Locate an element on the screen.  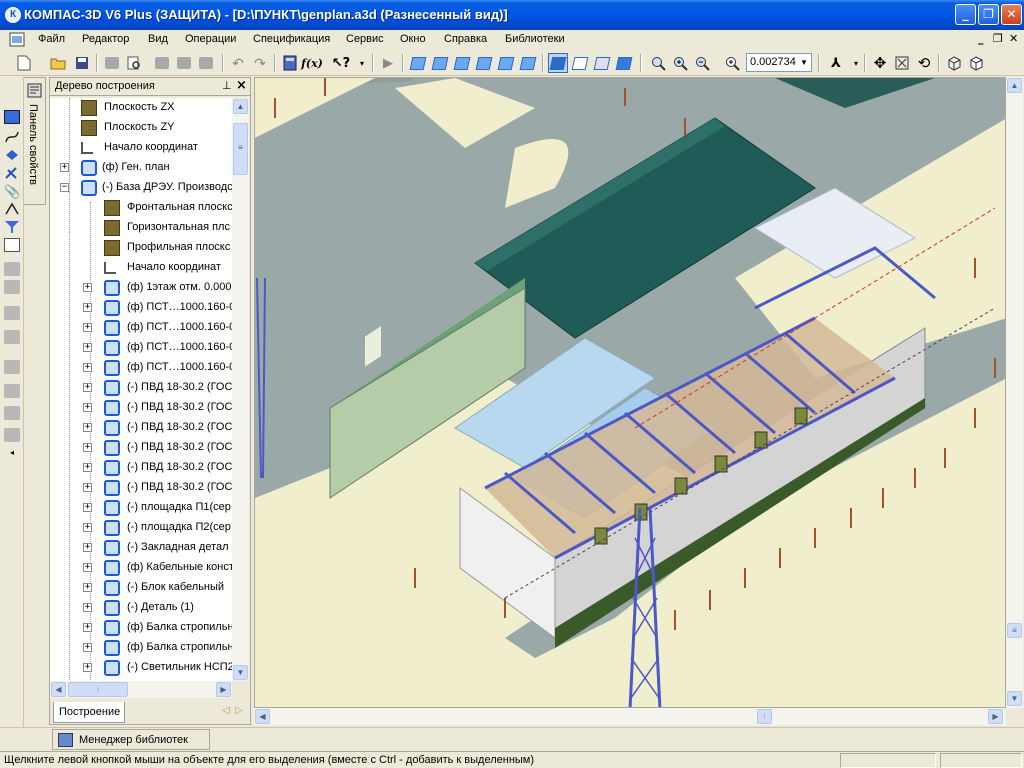
properties-panel-tab: Панель свойств is located at coordinates (35, 141).